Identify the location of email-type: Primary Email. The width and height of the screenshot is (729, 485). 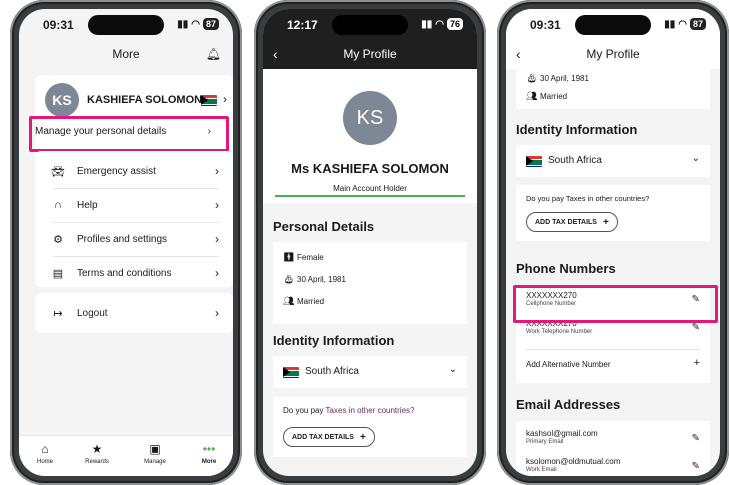
(545, 442).